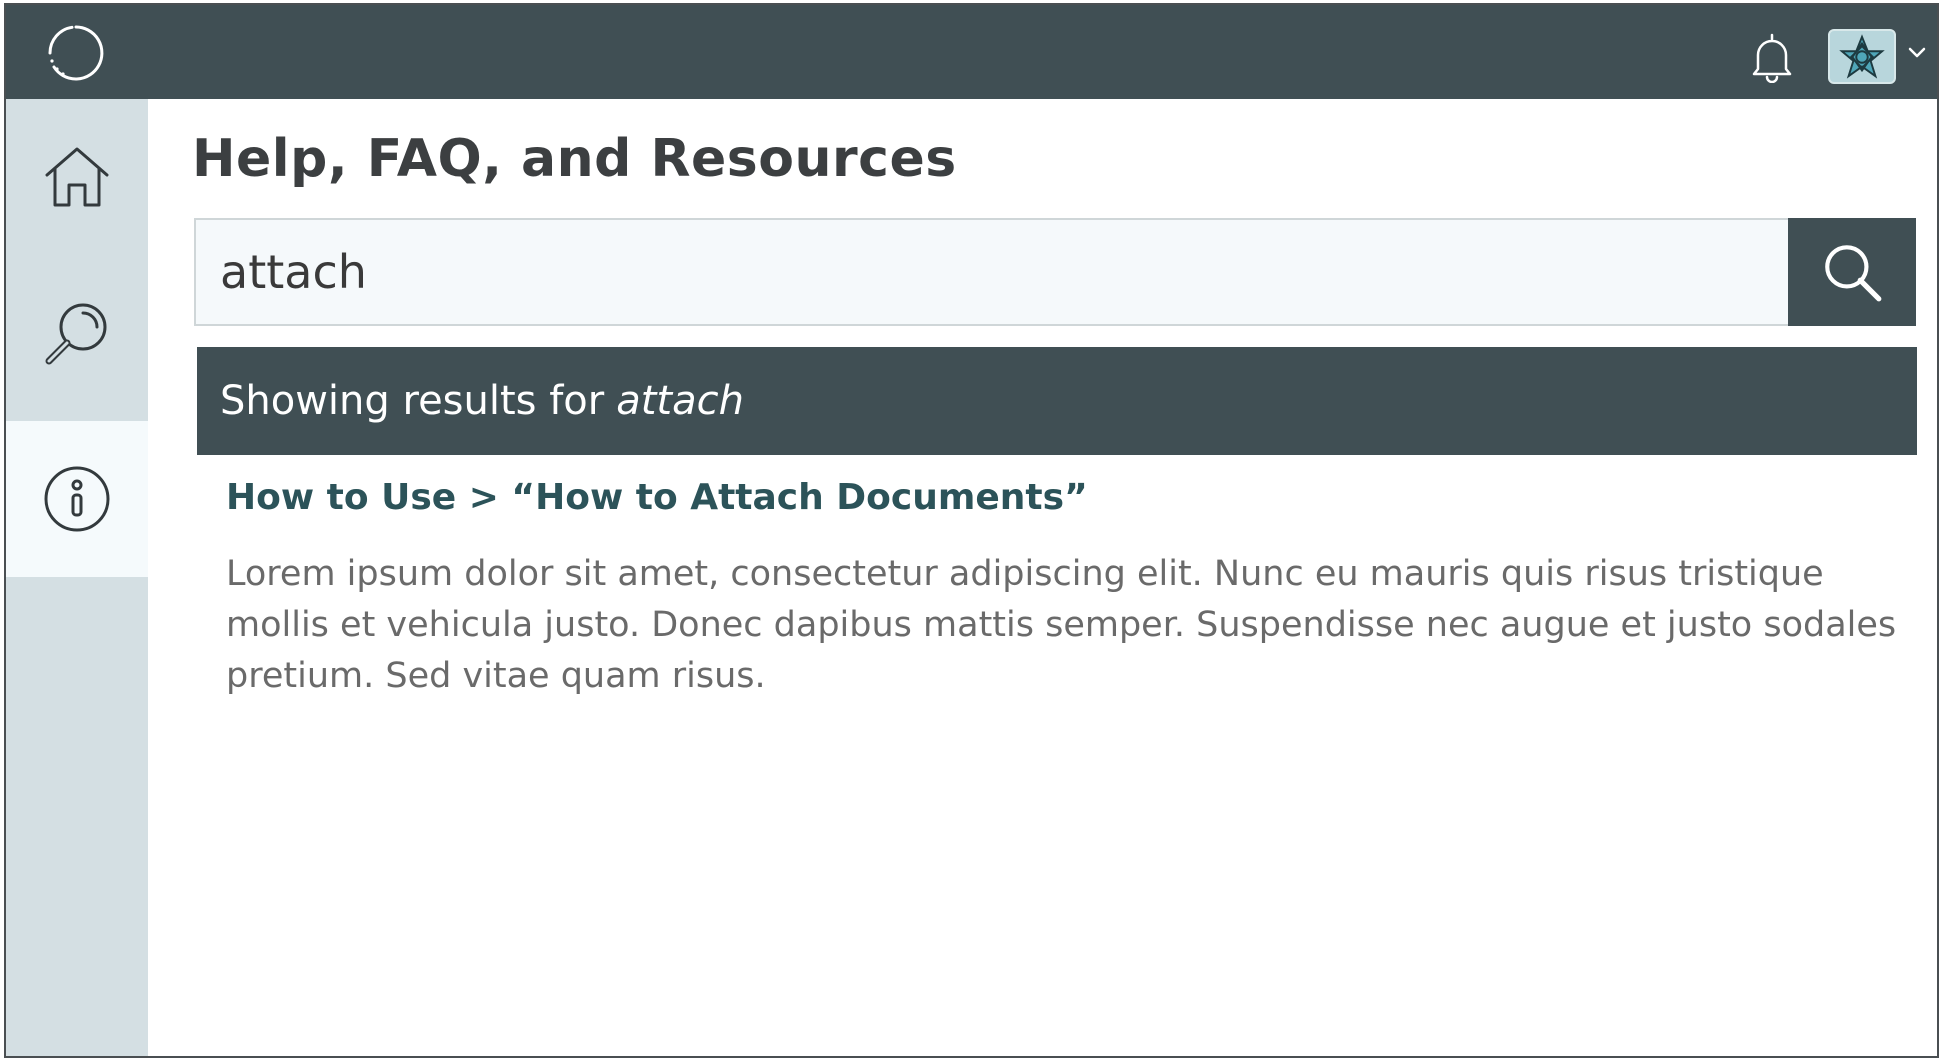 This screenshot has width=1944, height=1062. What do you see at coordinates (574, 159) in the screenshot?
I see `page-title: Help, FAQ, and Resources` at bounding box center [574, 159].